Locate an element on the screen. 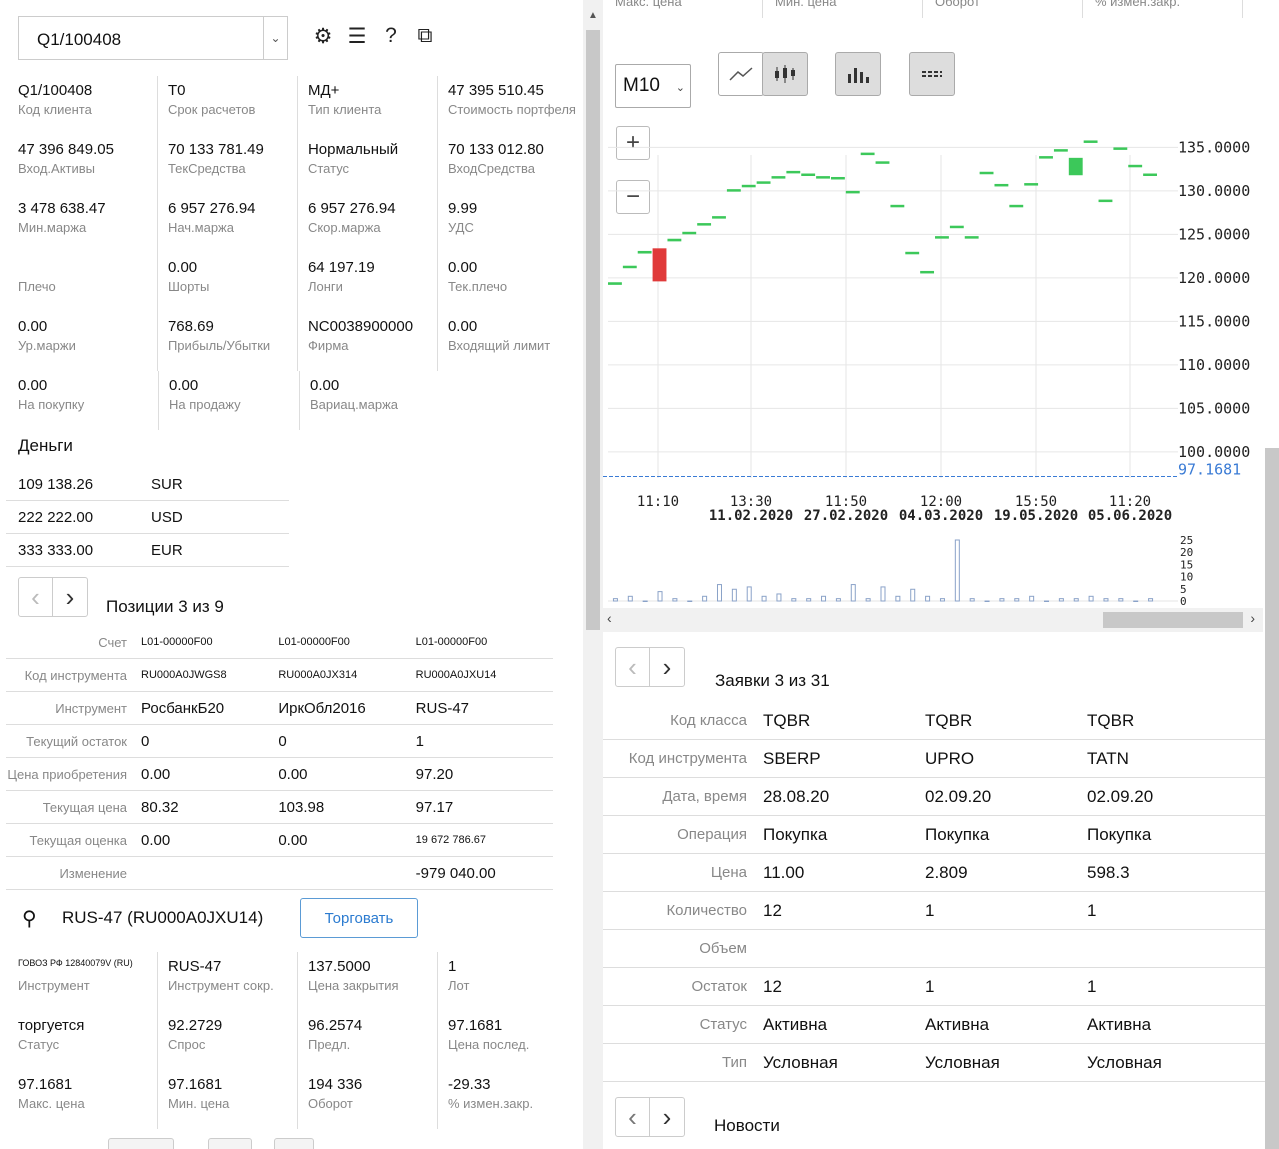 The image size is (1279, 1149). chevron-down-icon: ⌄ is located at coordinates (275, 38).